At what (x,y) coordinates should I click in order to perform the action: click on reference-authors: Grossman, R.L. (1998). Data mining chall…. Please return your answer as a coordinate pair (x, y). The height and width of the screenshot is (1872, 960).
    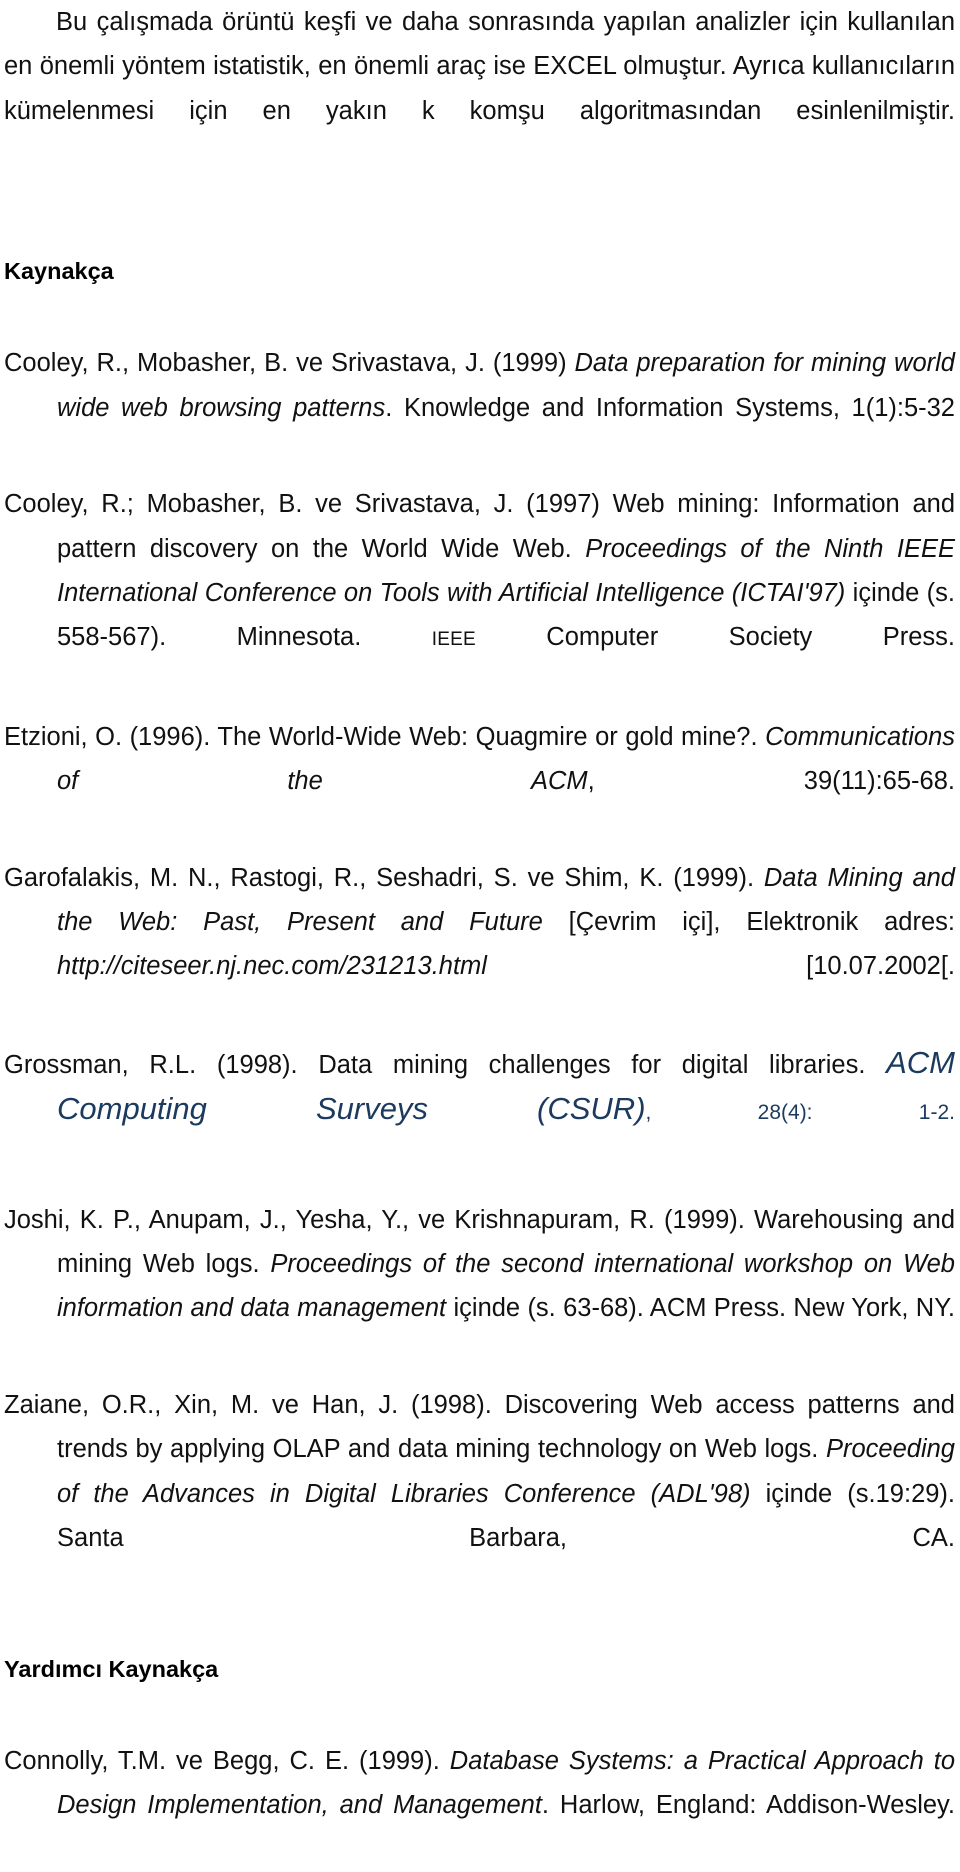
    Looking at the image, I should click on (445, 1064).